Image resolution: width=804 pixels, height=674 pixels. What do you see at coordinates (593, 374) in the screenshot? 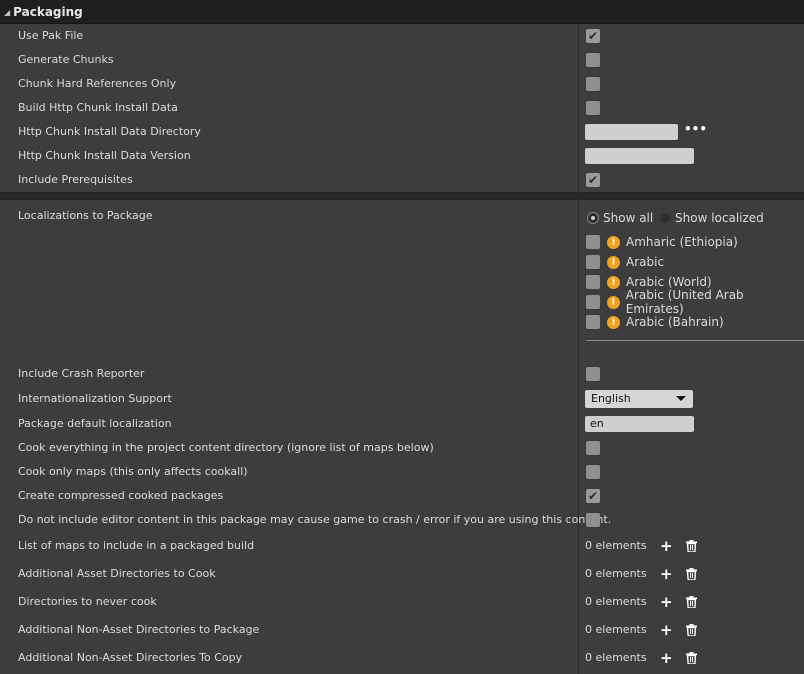
I see `include-crash-reporter-checkbox: ✔` at bounding box center [593, 374].